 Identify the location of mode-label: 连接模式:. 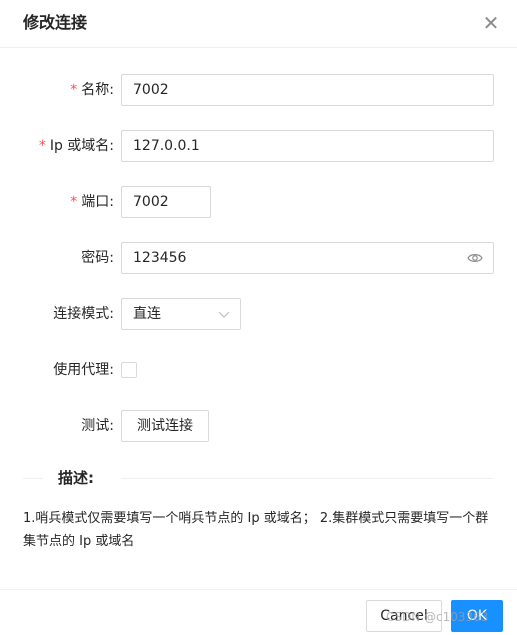
(83, 314).